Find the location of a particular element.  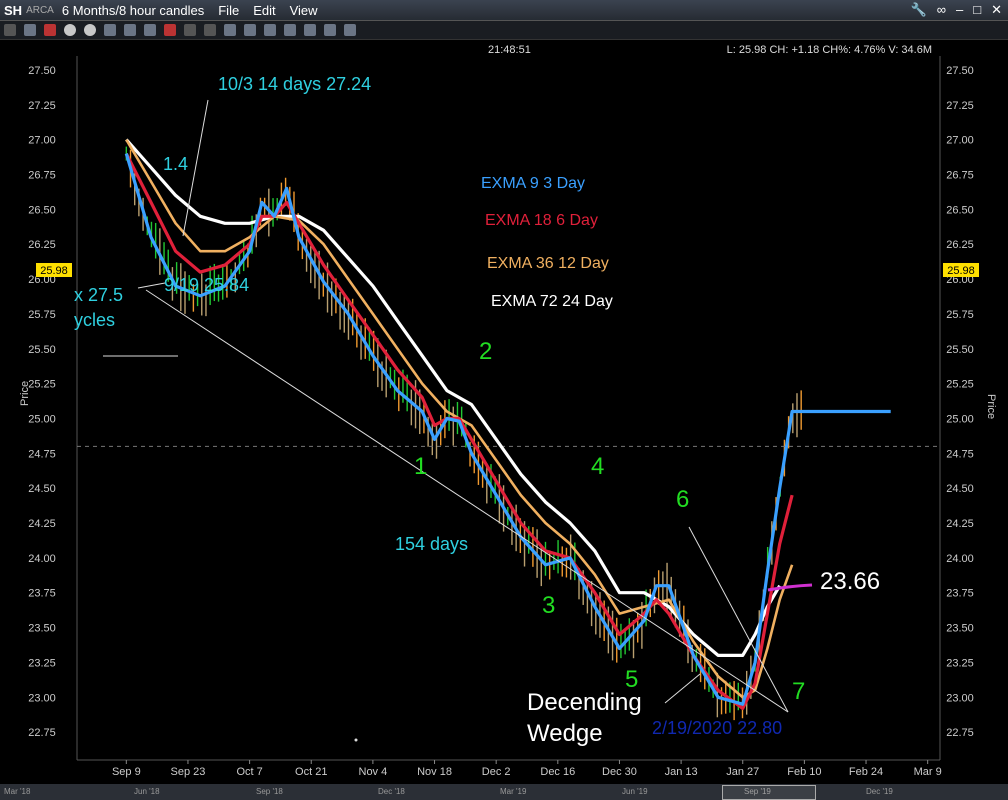

y-tick-right: 22.75 is located at coordinates (960, 733).